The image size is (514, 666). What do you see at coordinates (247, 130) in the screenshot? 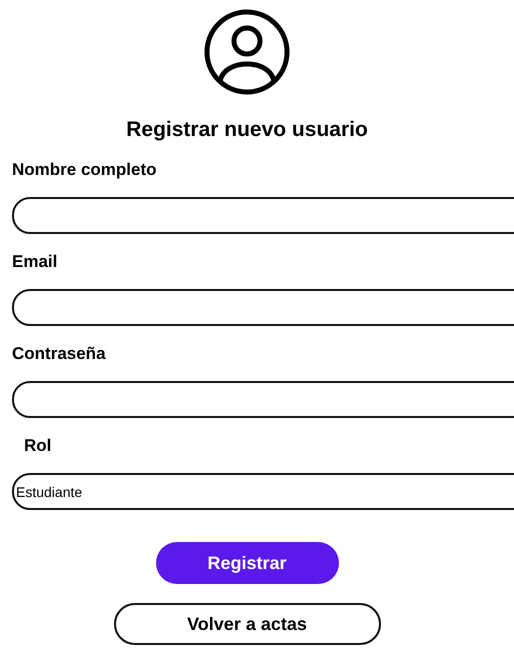
I see `form-title: Registrar nuevo usuario` at bounding box center [247, 130].